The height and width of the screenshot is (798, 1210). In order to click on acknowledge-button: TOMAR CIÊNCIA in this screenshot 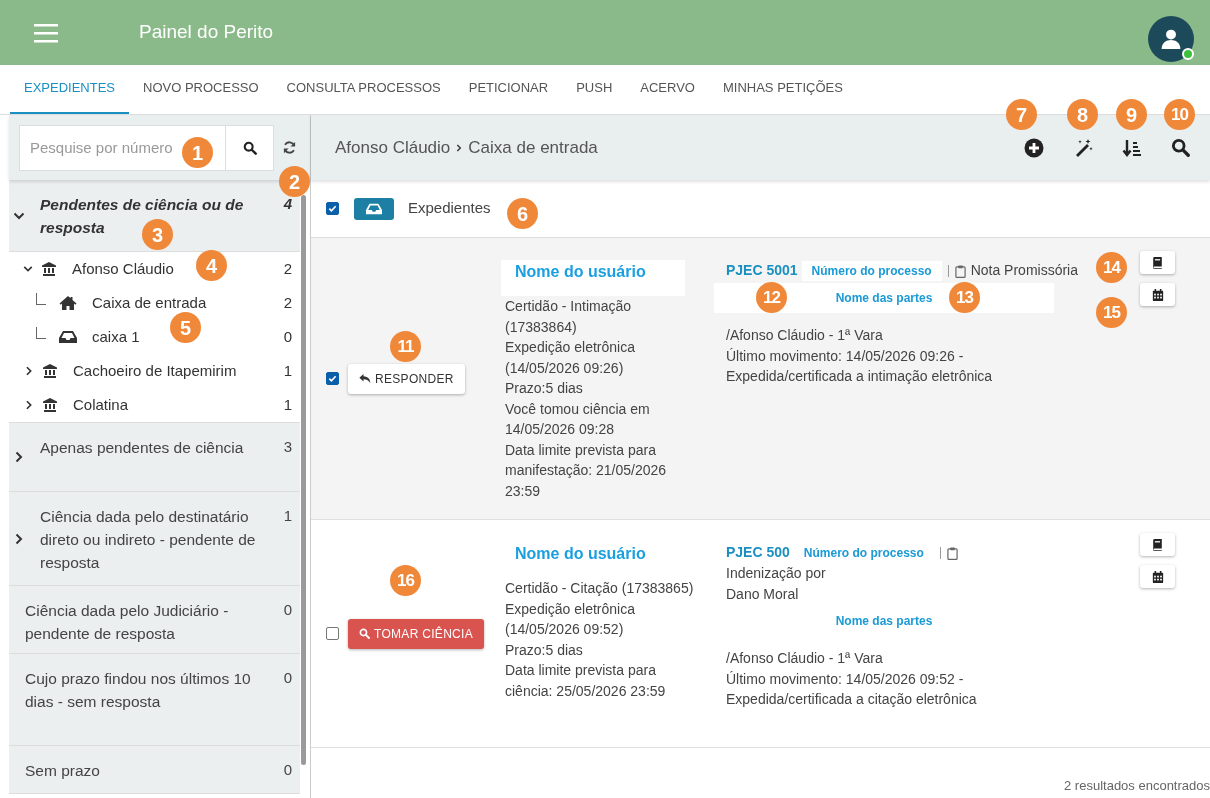, I will do `click(416, 633)`.